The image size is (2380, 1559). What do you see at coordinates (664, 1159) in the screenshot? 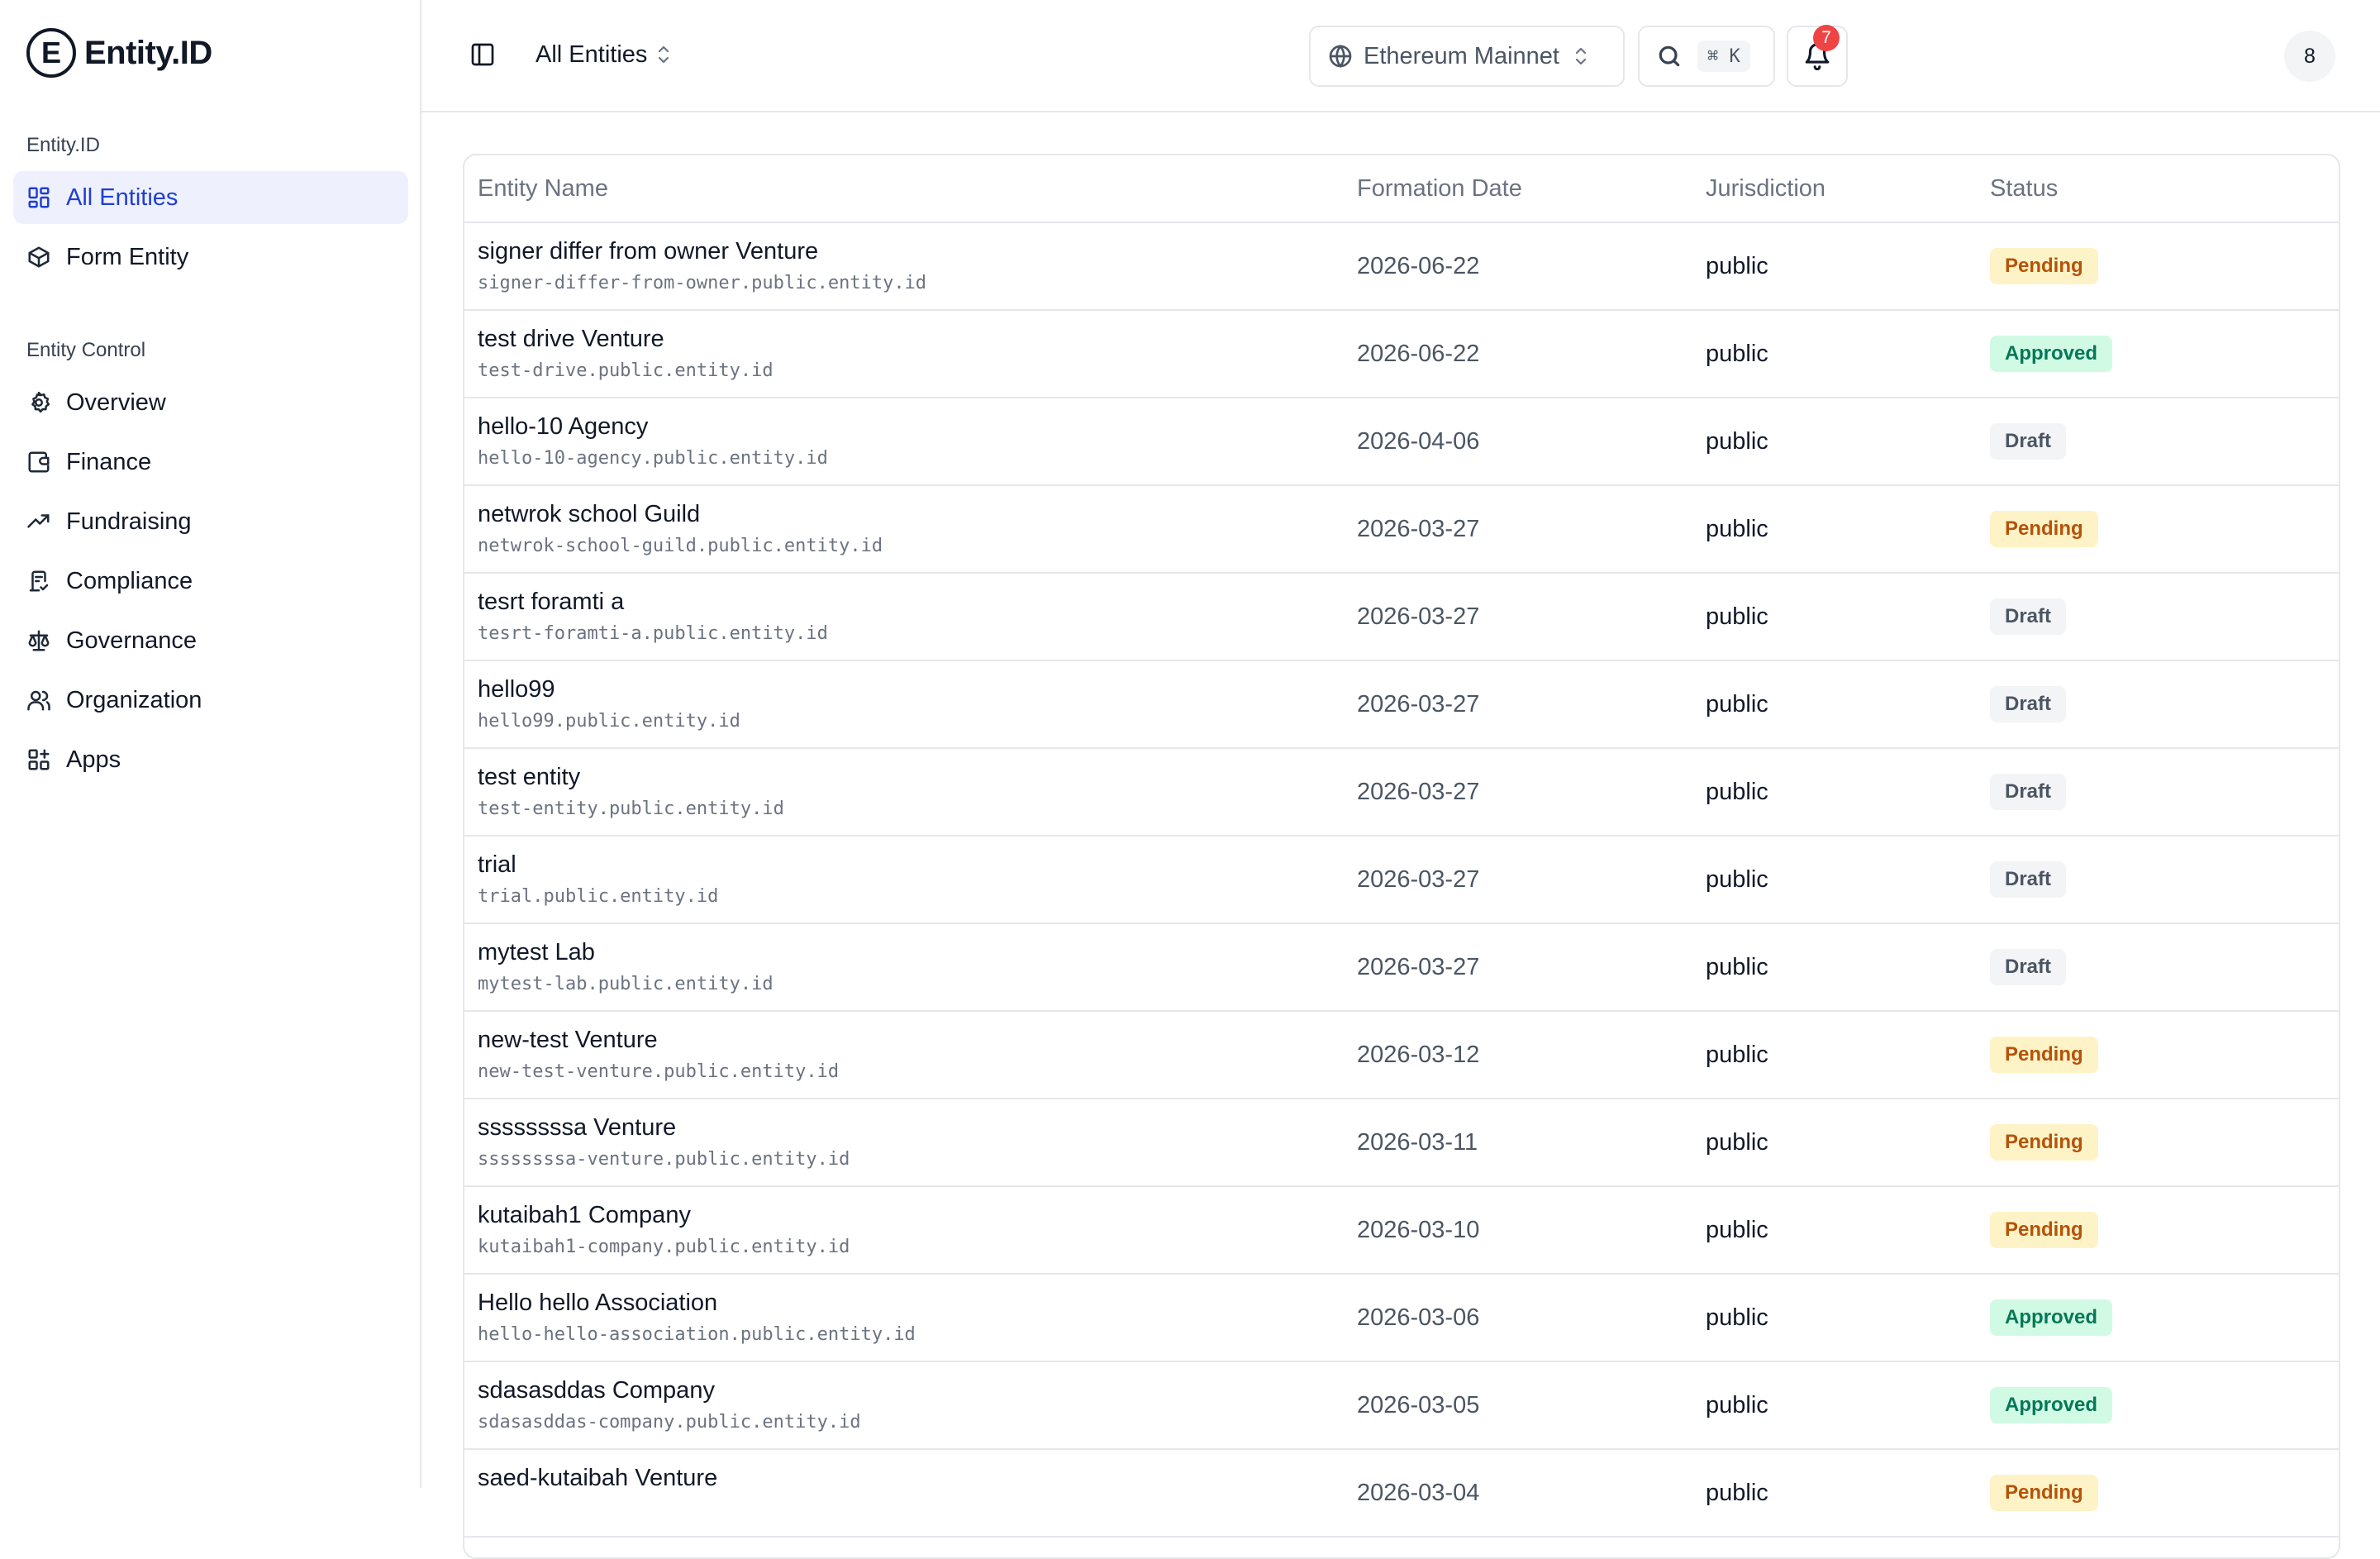
I see `entity-domain: ssssssssa-venture.public.entity.id` at bounding box center [664, 1159].